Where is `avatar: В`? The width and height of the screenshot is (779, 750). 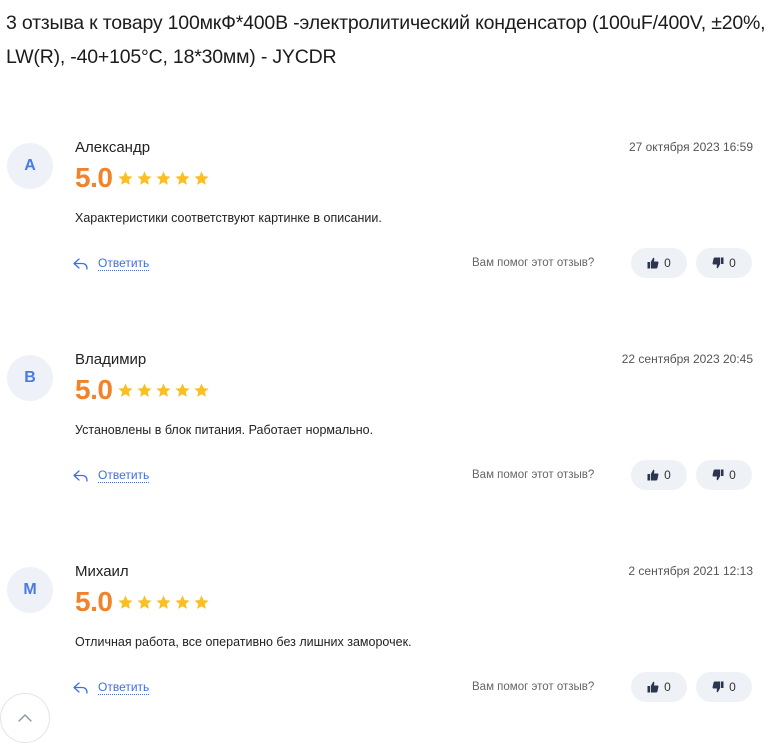 avatar: В is located at coordinates (30, 378).